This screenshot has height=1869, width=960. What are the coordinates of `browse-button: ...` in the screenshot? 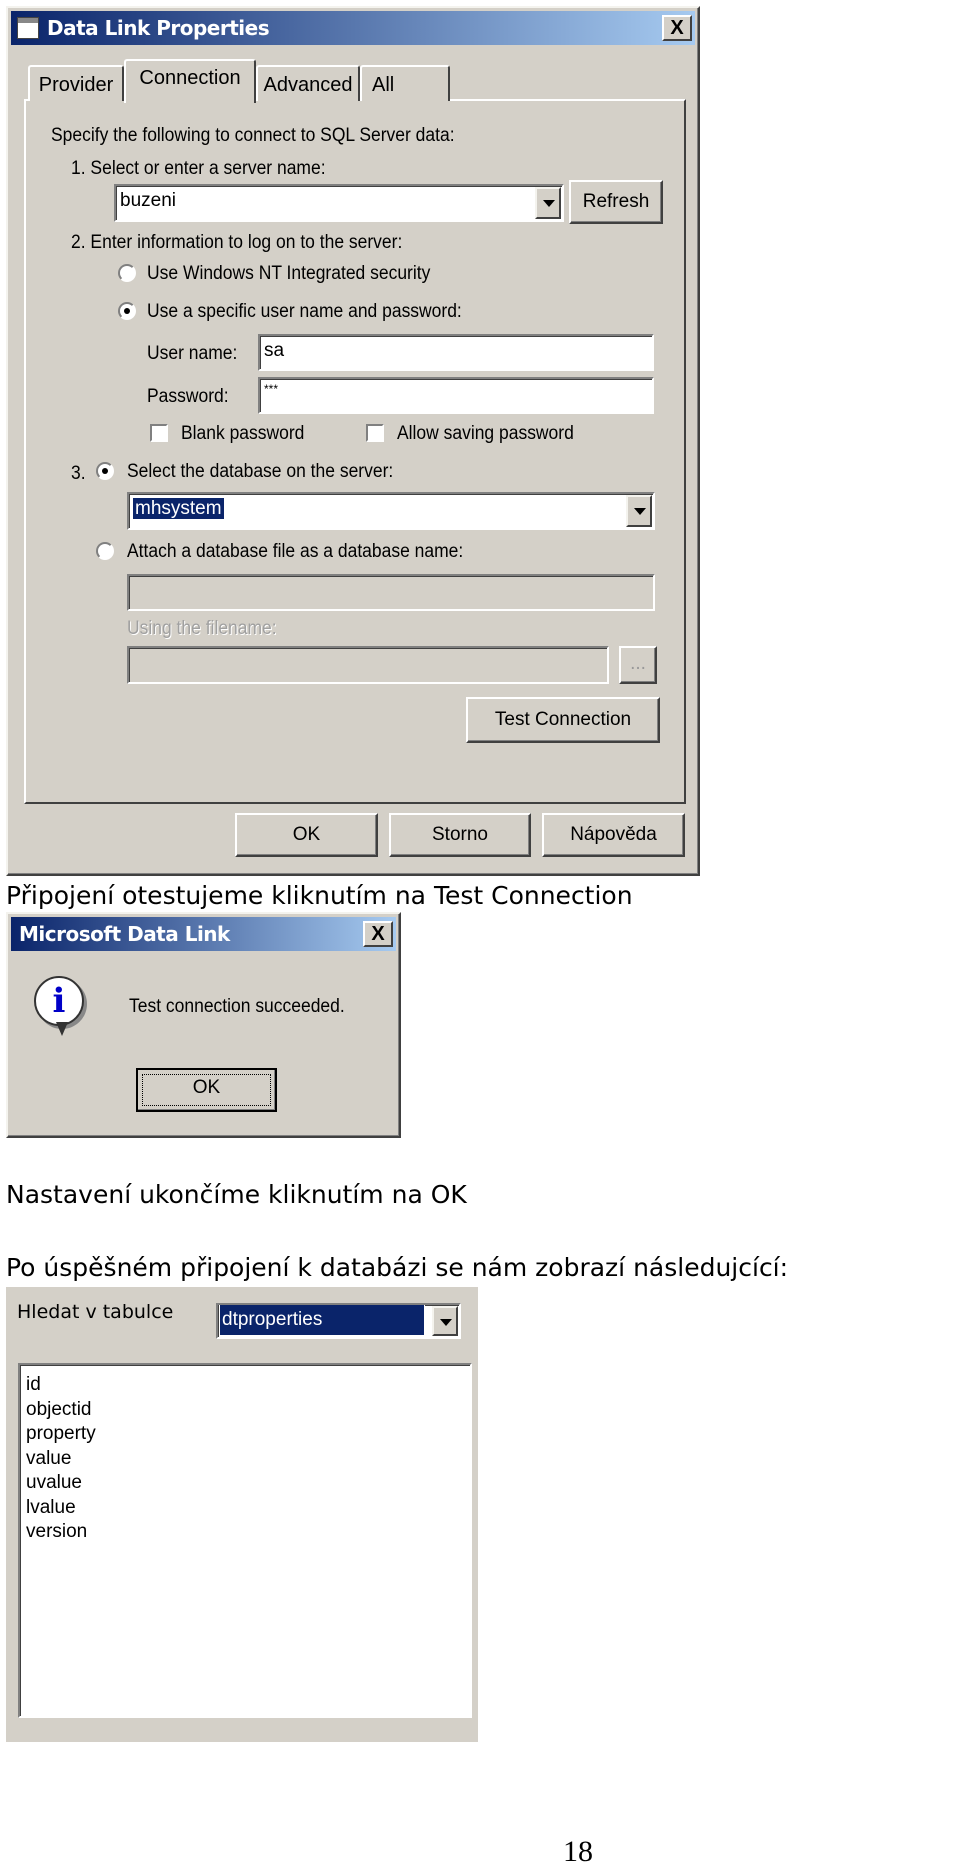 It's located at (638, 665).